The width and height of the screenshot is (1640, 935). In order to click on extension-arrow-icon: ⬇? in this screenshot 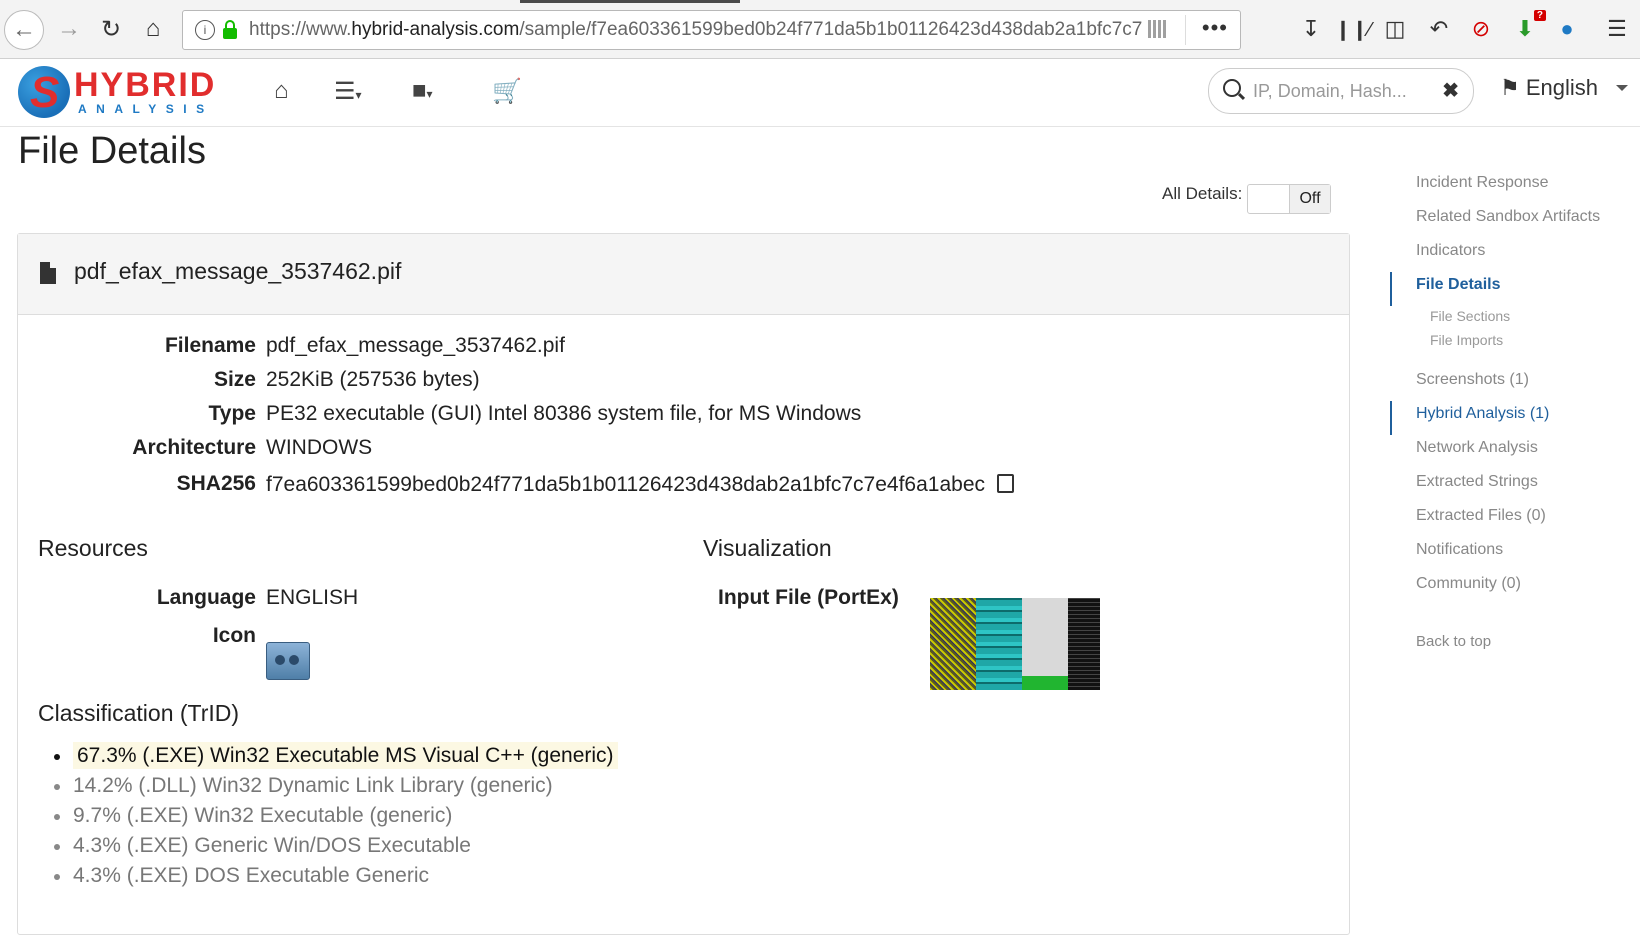, I will do `click(1528, 27)`.